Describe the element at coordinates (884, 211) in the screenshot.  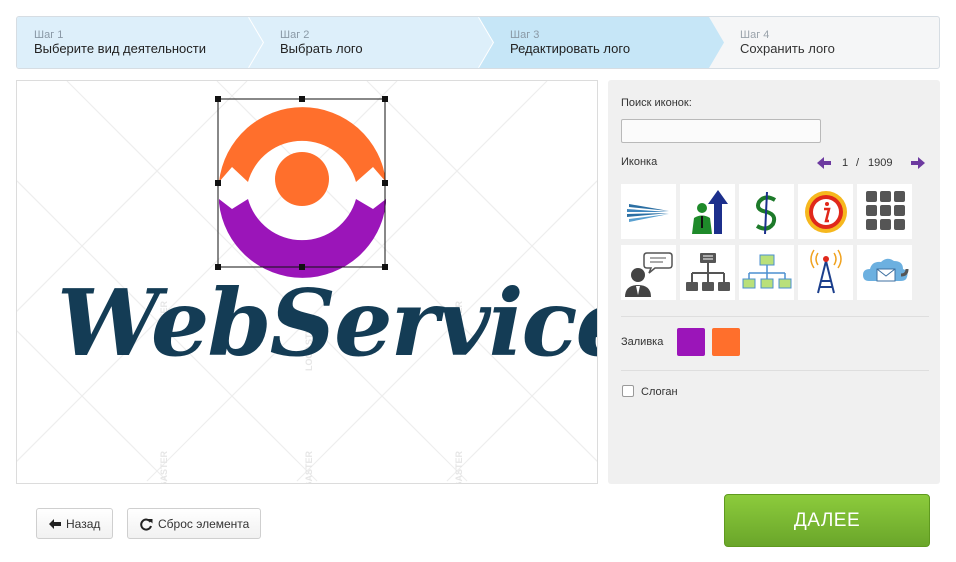
I see `grid-icon` at that location.